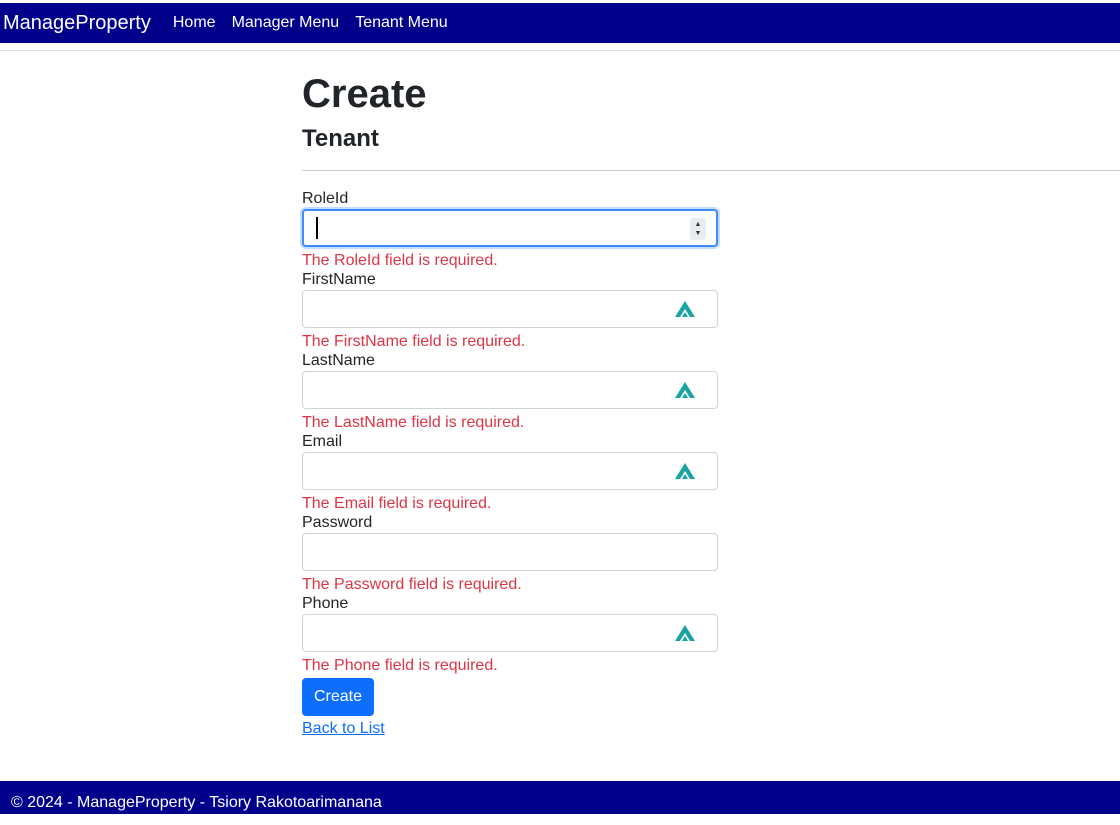  What do you see at coordinates (194, 23) in the screenshot?
I see `nav-home: Home` at bounding box center [194, 23].